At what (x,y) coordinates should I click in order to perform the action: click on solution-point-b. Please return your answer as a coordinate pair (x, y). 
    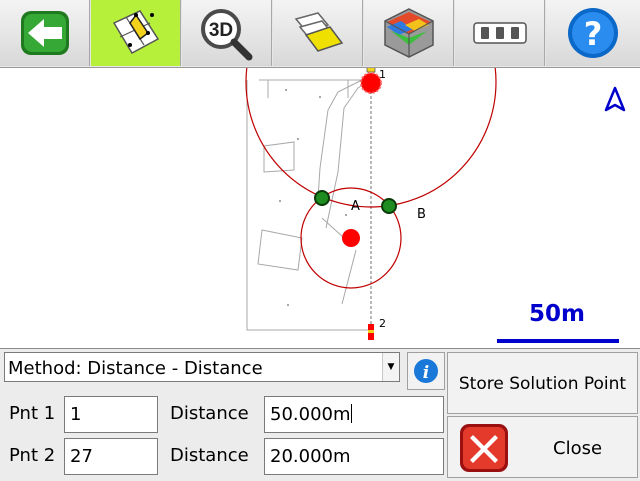
    Looking at the image, I should click on (389, 206).